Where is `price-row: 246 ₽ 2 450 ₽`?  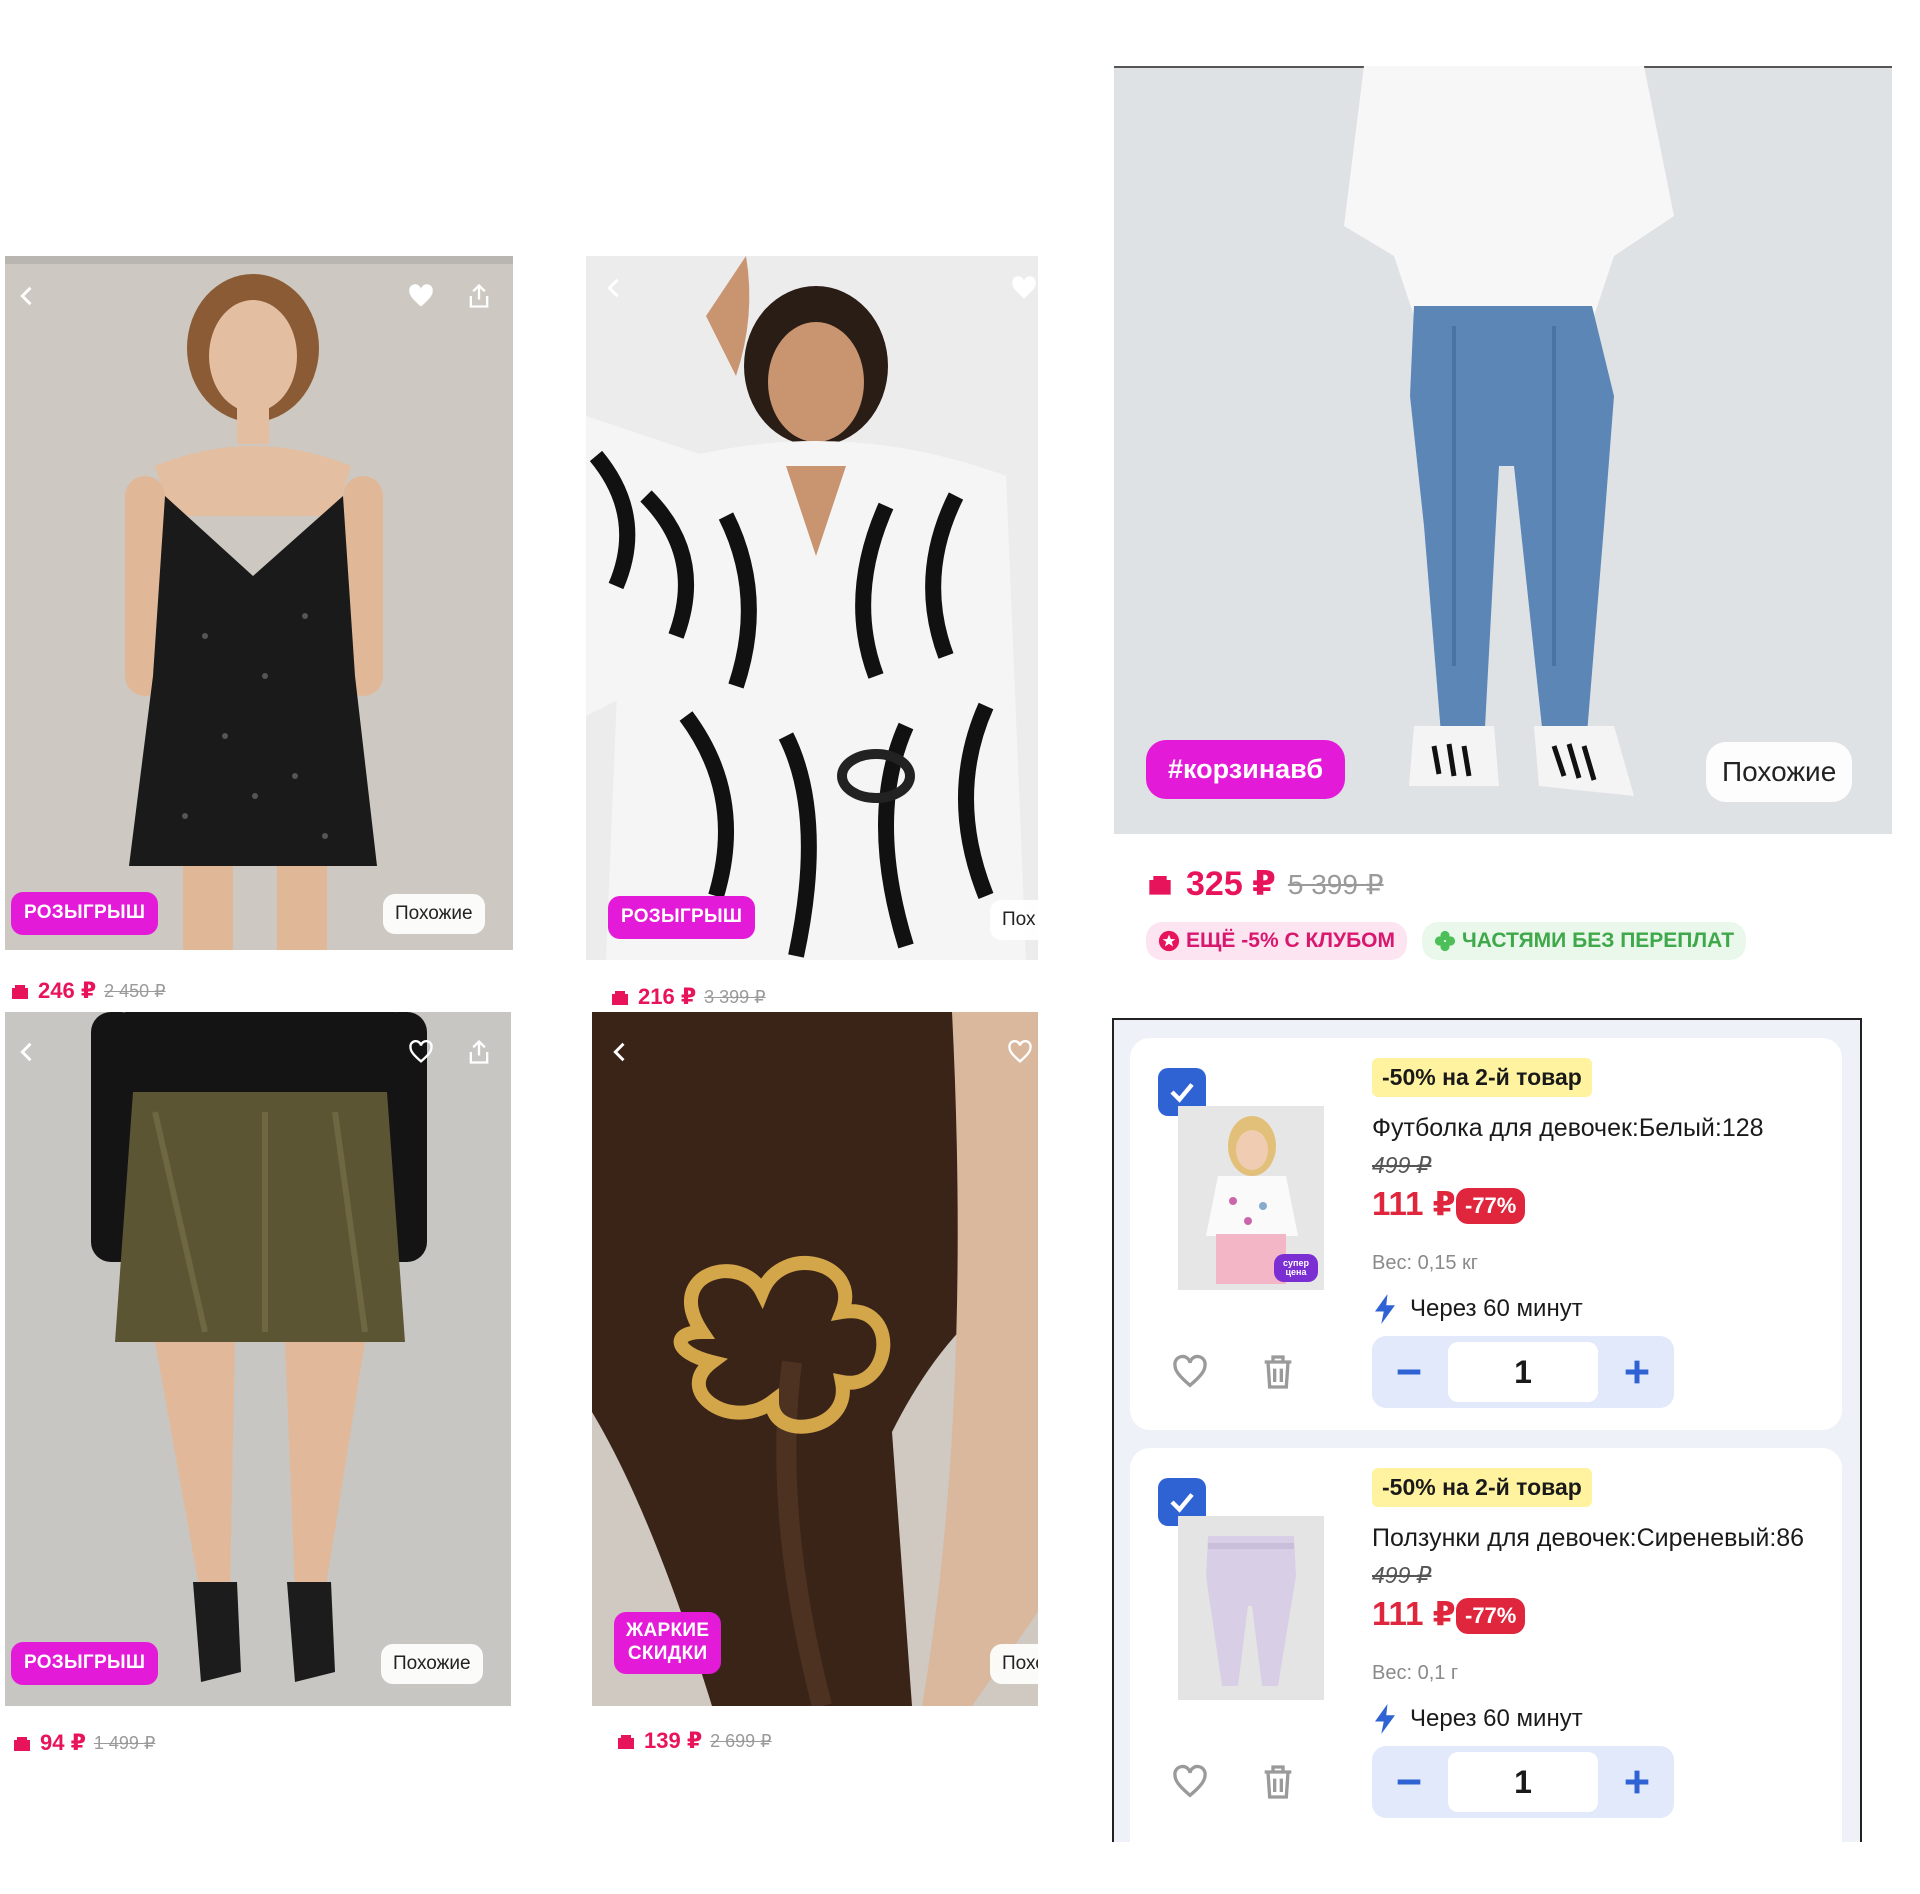
price-row: 246 ₽ 2 450 ₽ is located at coordinates (88, 991).